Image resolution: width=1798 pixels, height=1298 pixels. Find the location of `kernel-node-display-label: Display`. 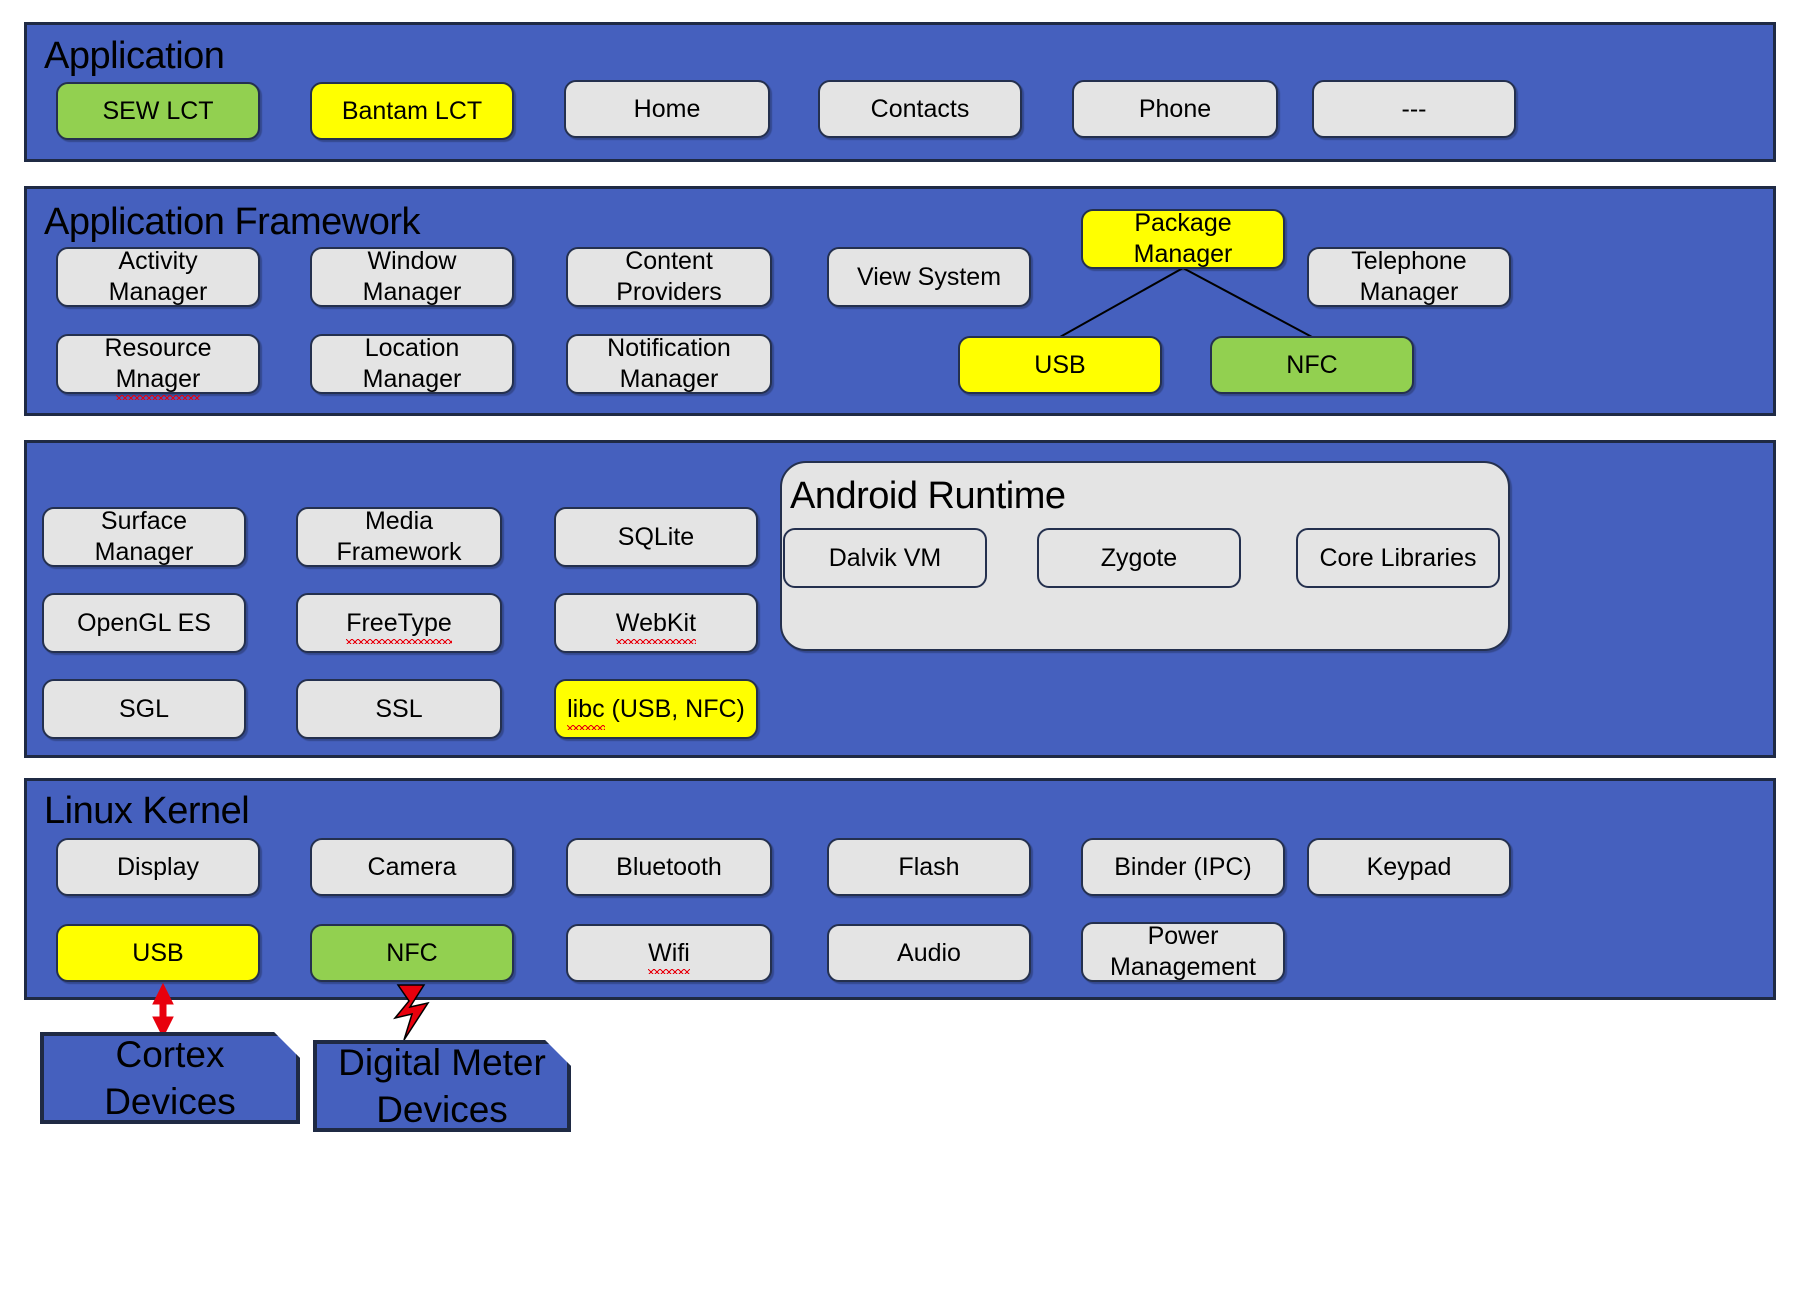

kernel-node-display-label: Display is located at coordinates (158, 866).